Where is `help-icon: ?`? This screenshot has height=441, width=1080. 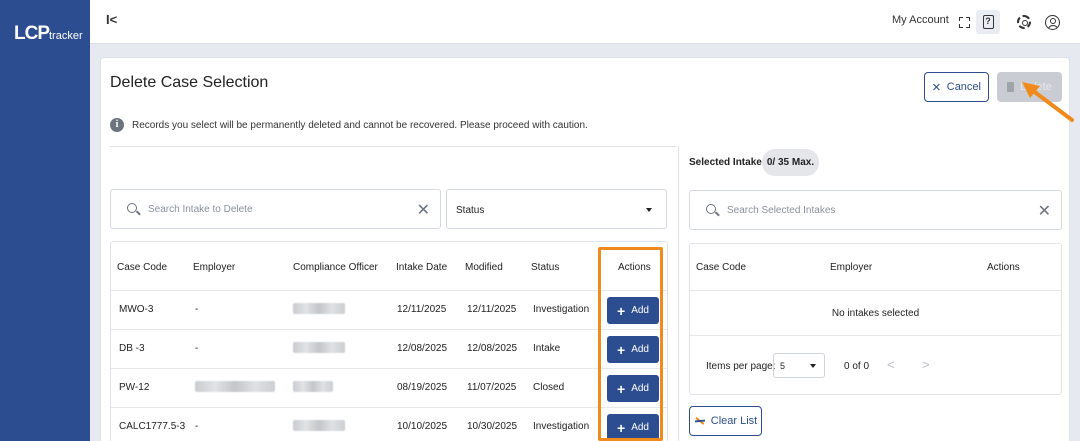 help-icon: ? is located at coordinates (988, 22).